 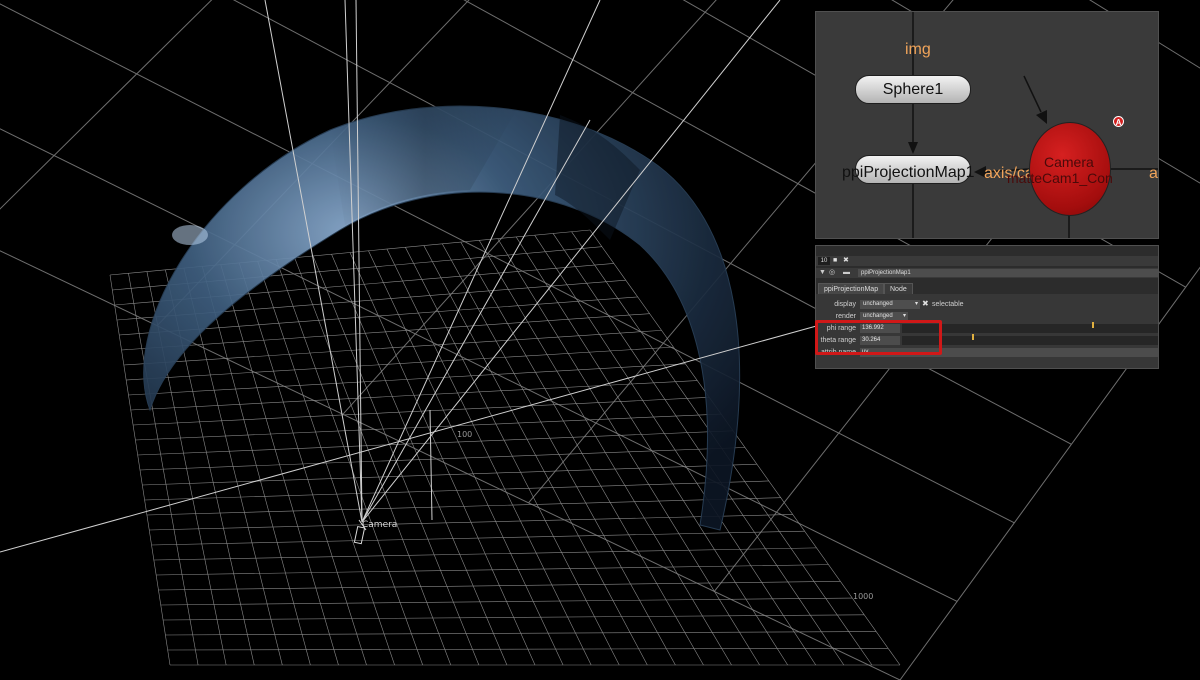 What do you see at coordinates (1093, 325) in the screenshot?
I see `phi-range-slider-knob` at bounding box center [1093, 325].